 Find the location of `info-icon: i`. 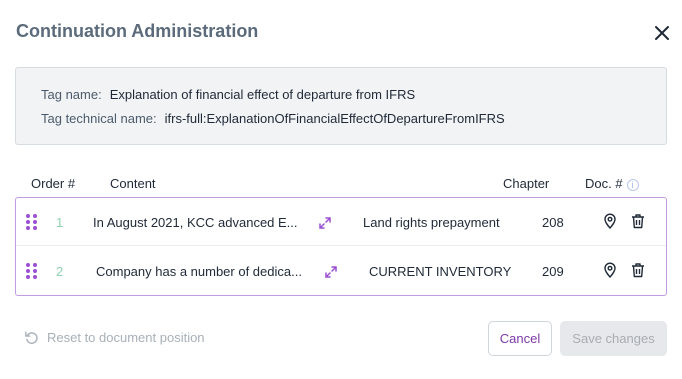

info-icon: i is located at coordinates (632, 185).